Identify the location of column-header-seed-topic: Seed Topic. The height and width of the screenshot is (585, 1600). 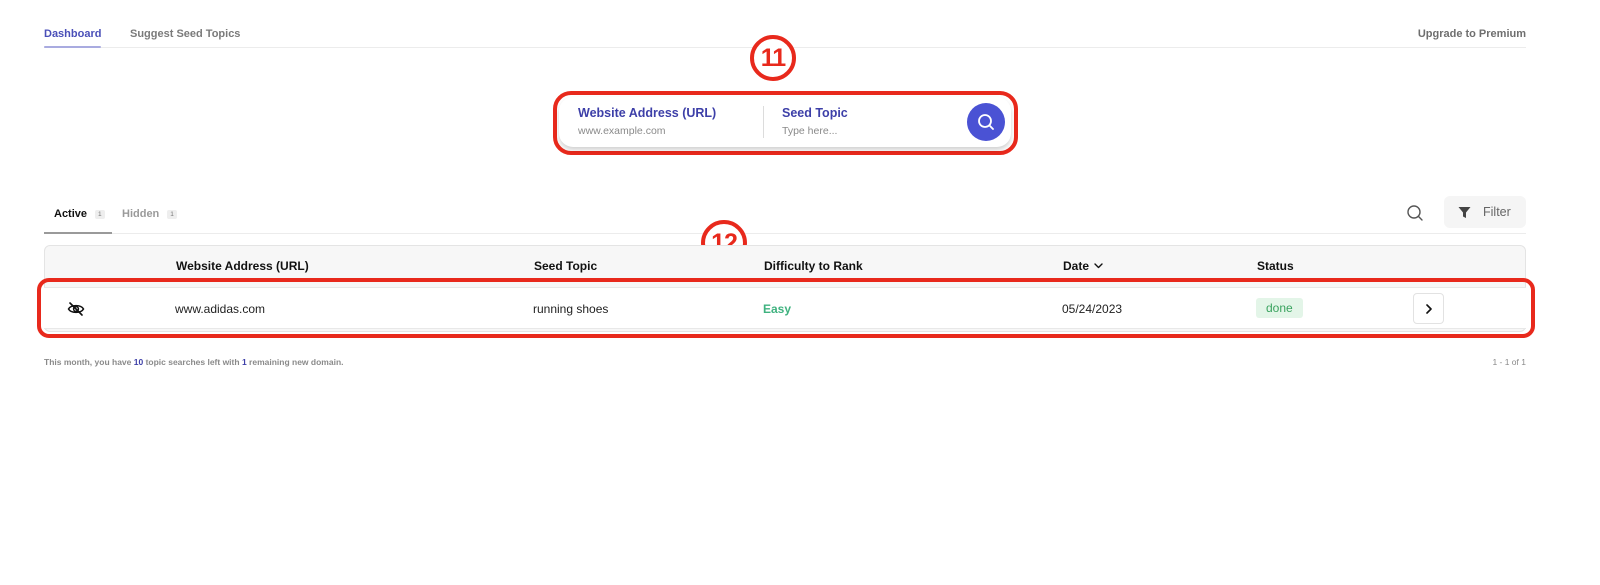
(566, 266).